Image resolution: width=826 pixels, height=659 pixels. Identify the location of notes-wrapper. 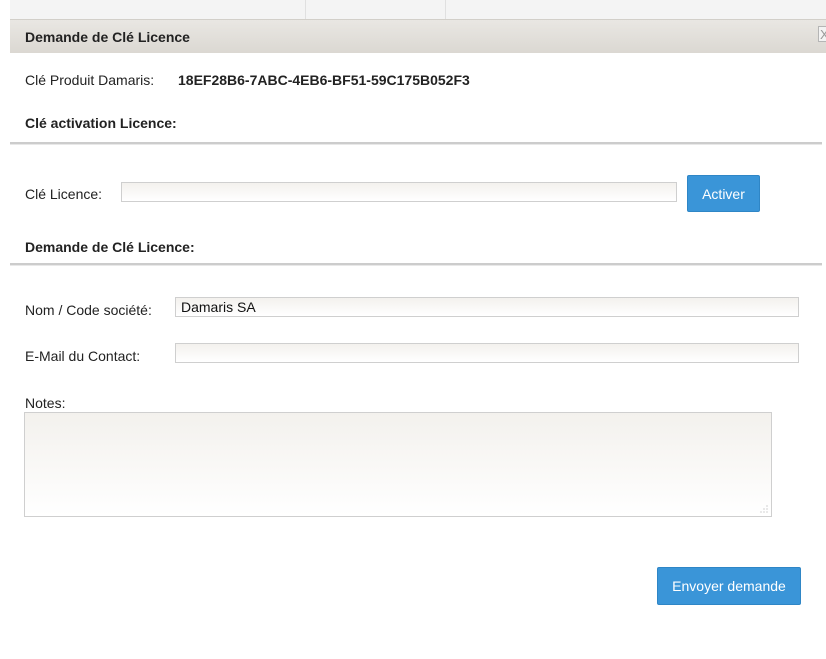
(398, 464).